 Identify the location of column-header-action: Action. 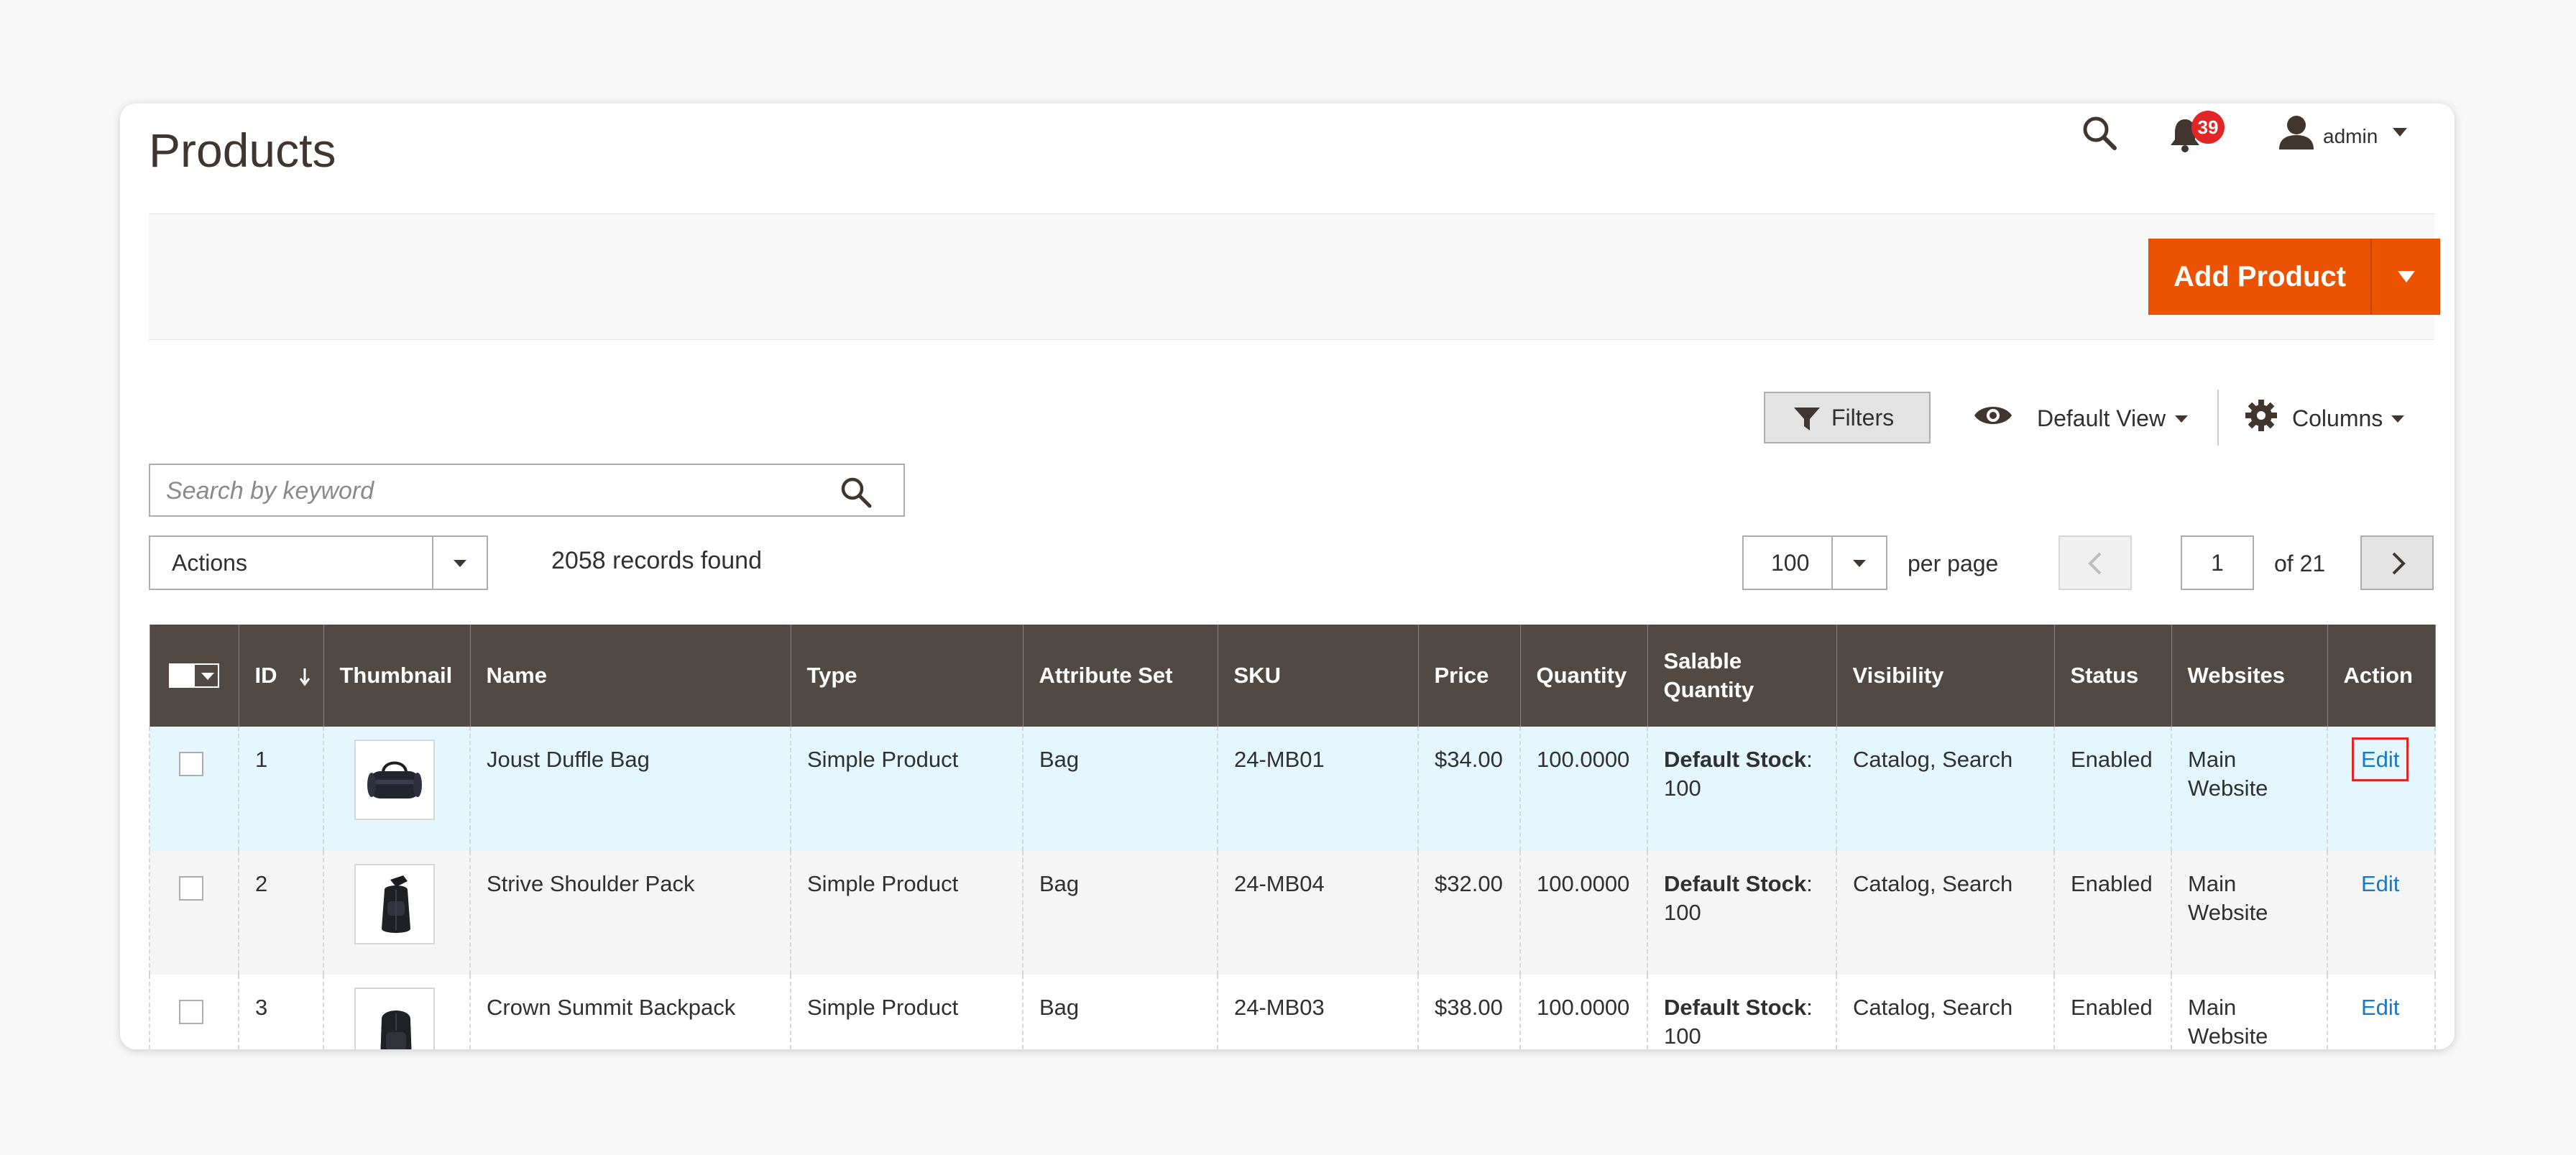
(2381, 676).